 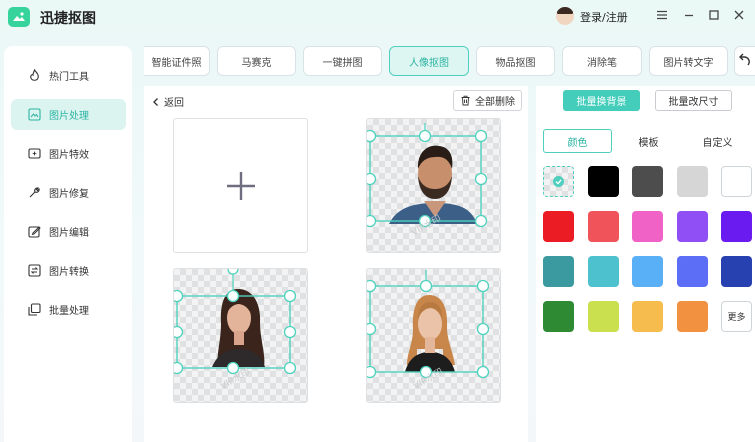 I want to click on sidebar-item-hot-tools: 热门工具, so click(x=68, y=75).